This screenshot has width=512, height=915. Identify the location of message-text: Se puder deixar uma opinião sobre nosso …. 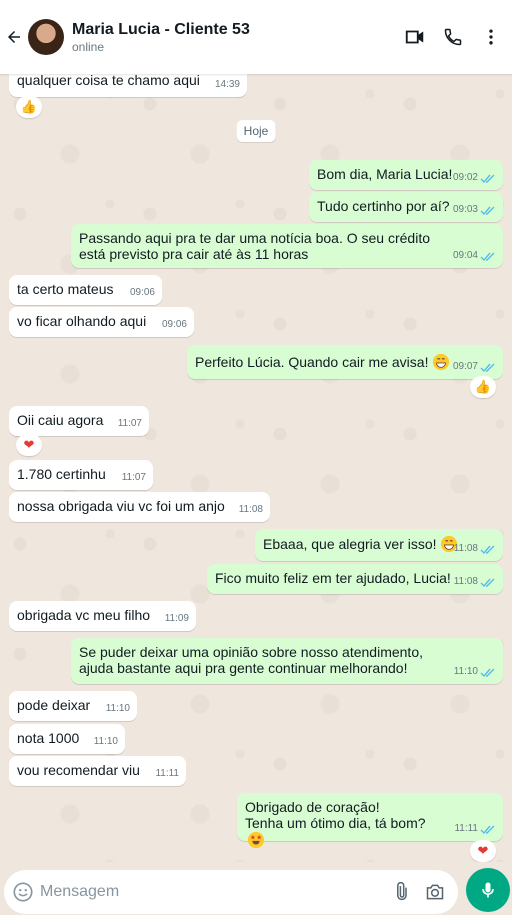
(253, 660).